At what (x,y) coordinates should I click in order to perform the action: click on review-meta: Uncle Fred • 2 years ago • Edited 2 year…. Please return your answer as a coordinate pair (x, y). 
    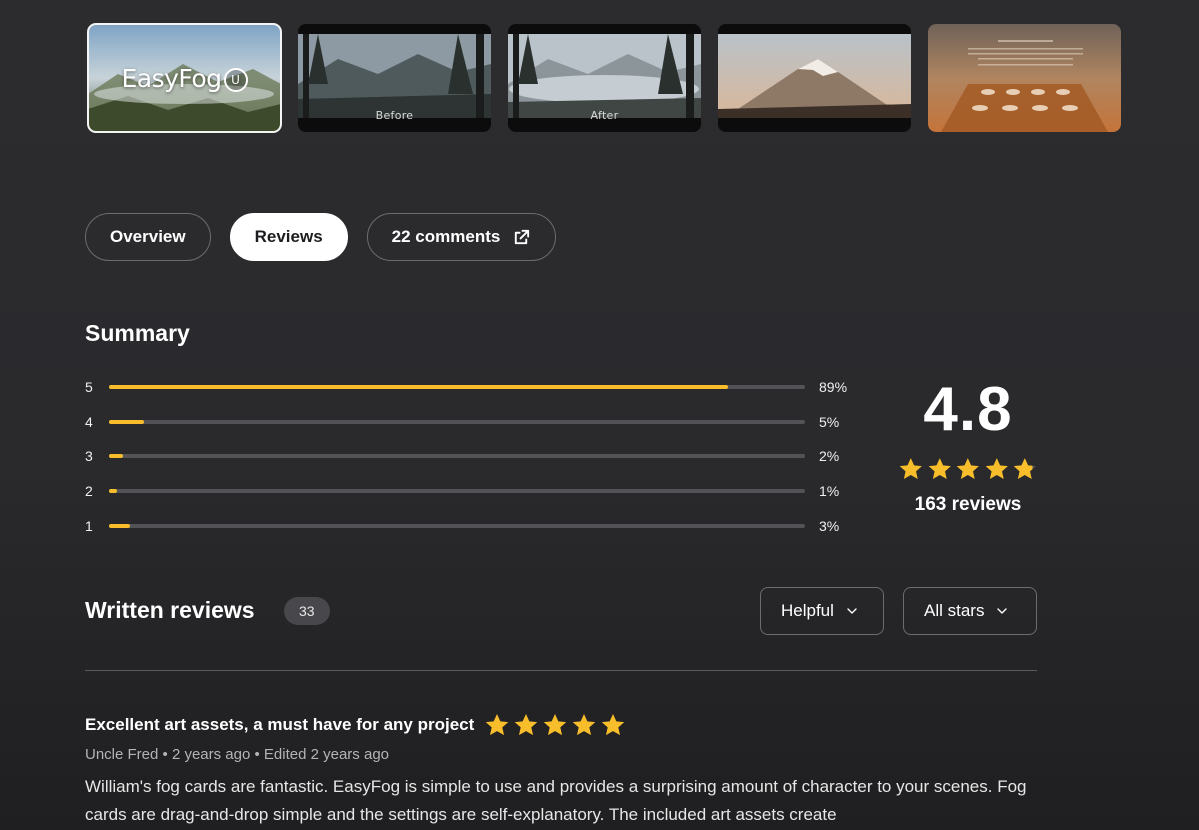
    Looking at the image, I should click on (237, 754).